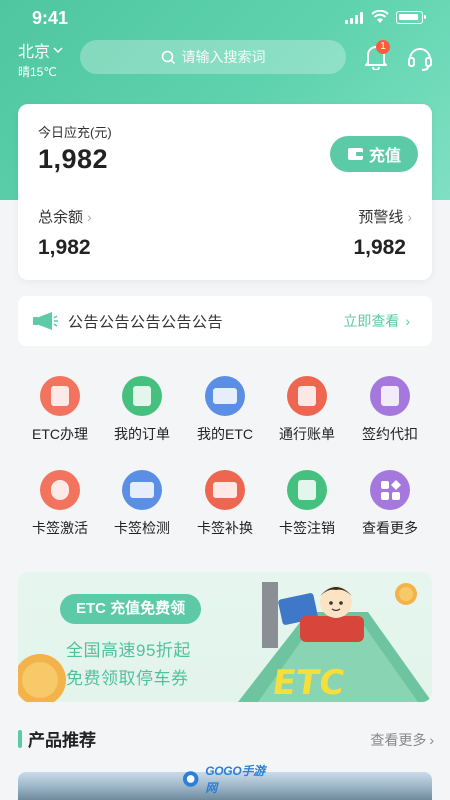 The image size is (450, 800). I want to click on search-placeholder: 请输入搜索词, so click(223, 57).